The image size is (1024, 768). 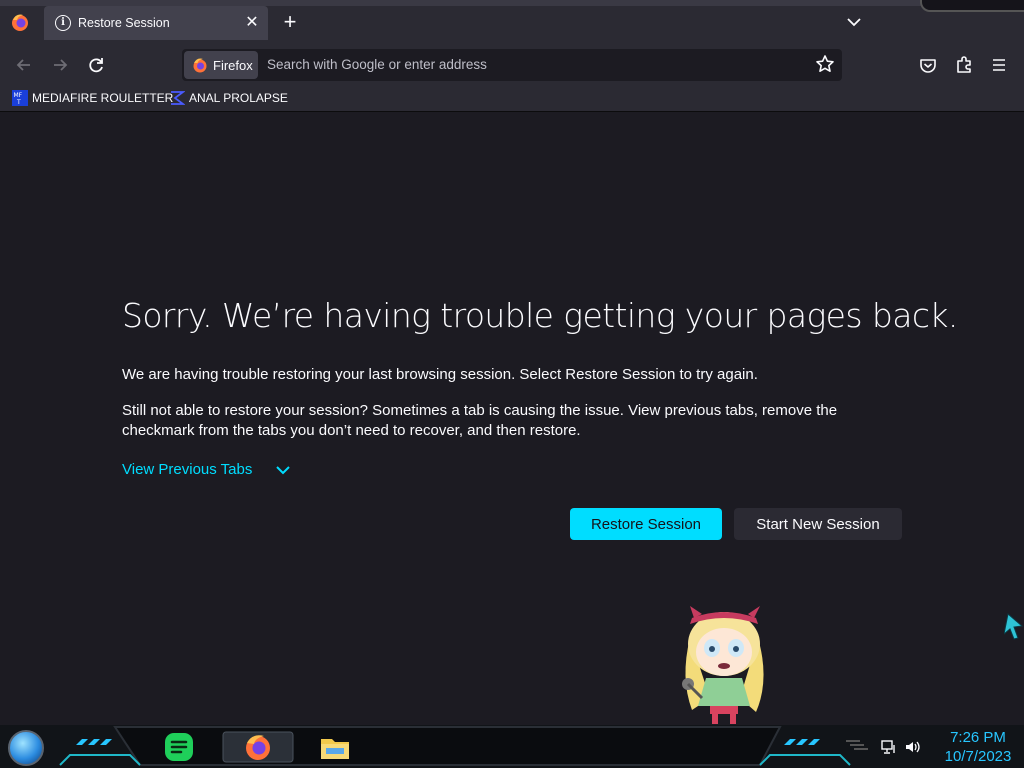 What do you see at coordinates (1014, 626) in the screenshot?
I see `mouse-cursor-icon` at bounding box center [1014, 626].